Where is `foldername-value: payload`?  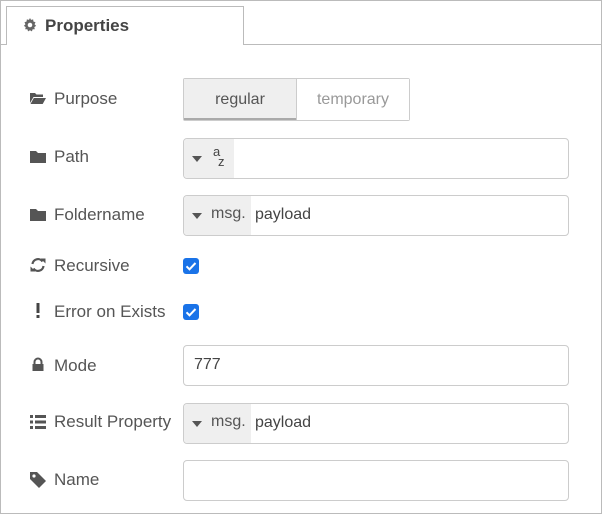 foldername-value: payload is located at coordinates (283, 214).